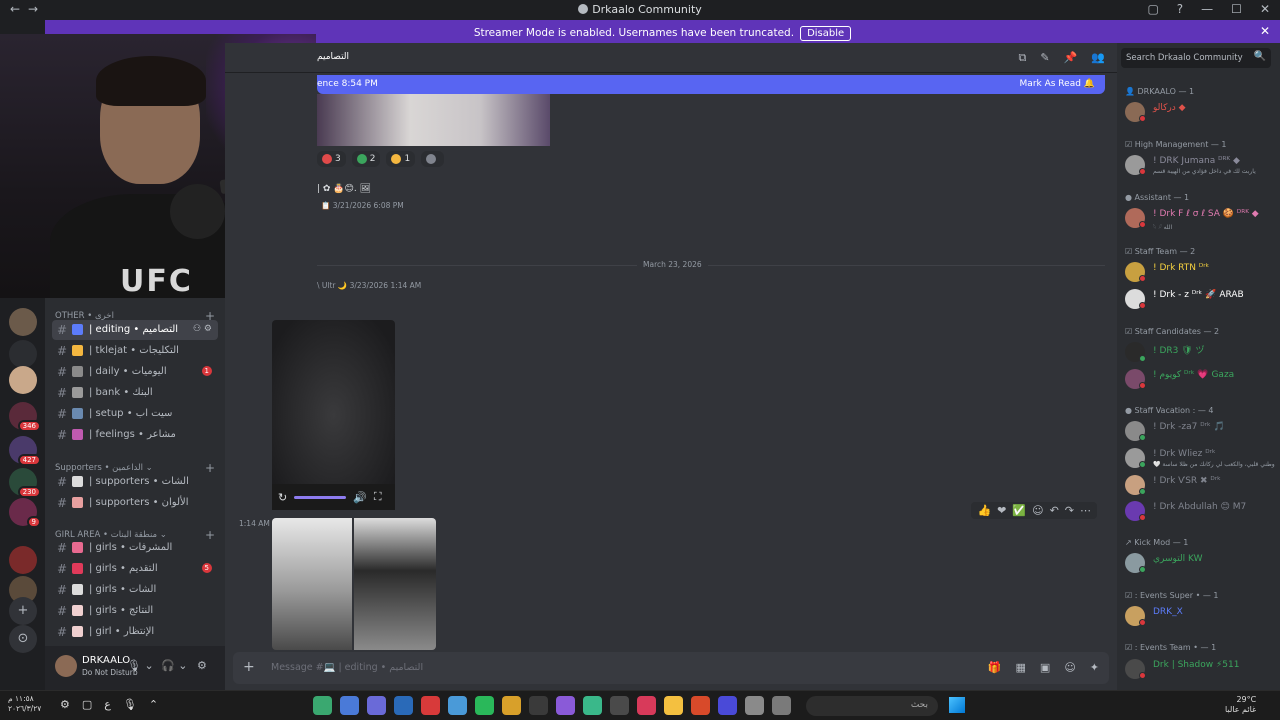  Describe the element at coordinates (1198, 669) in the screenshot. I see `member-item: Drk | Shadow ⚡511` at that location.